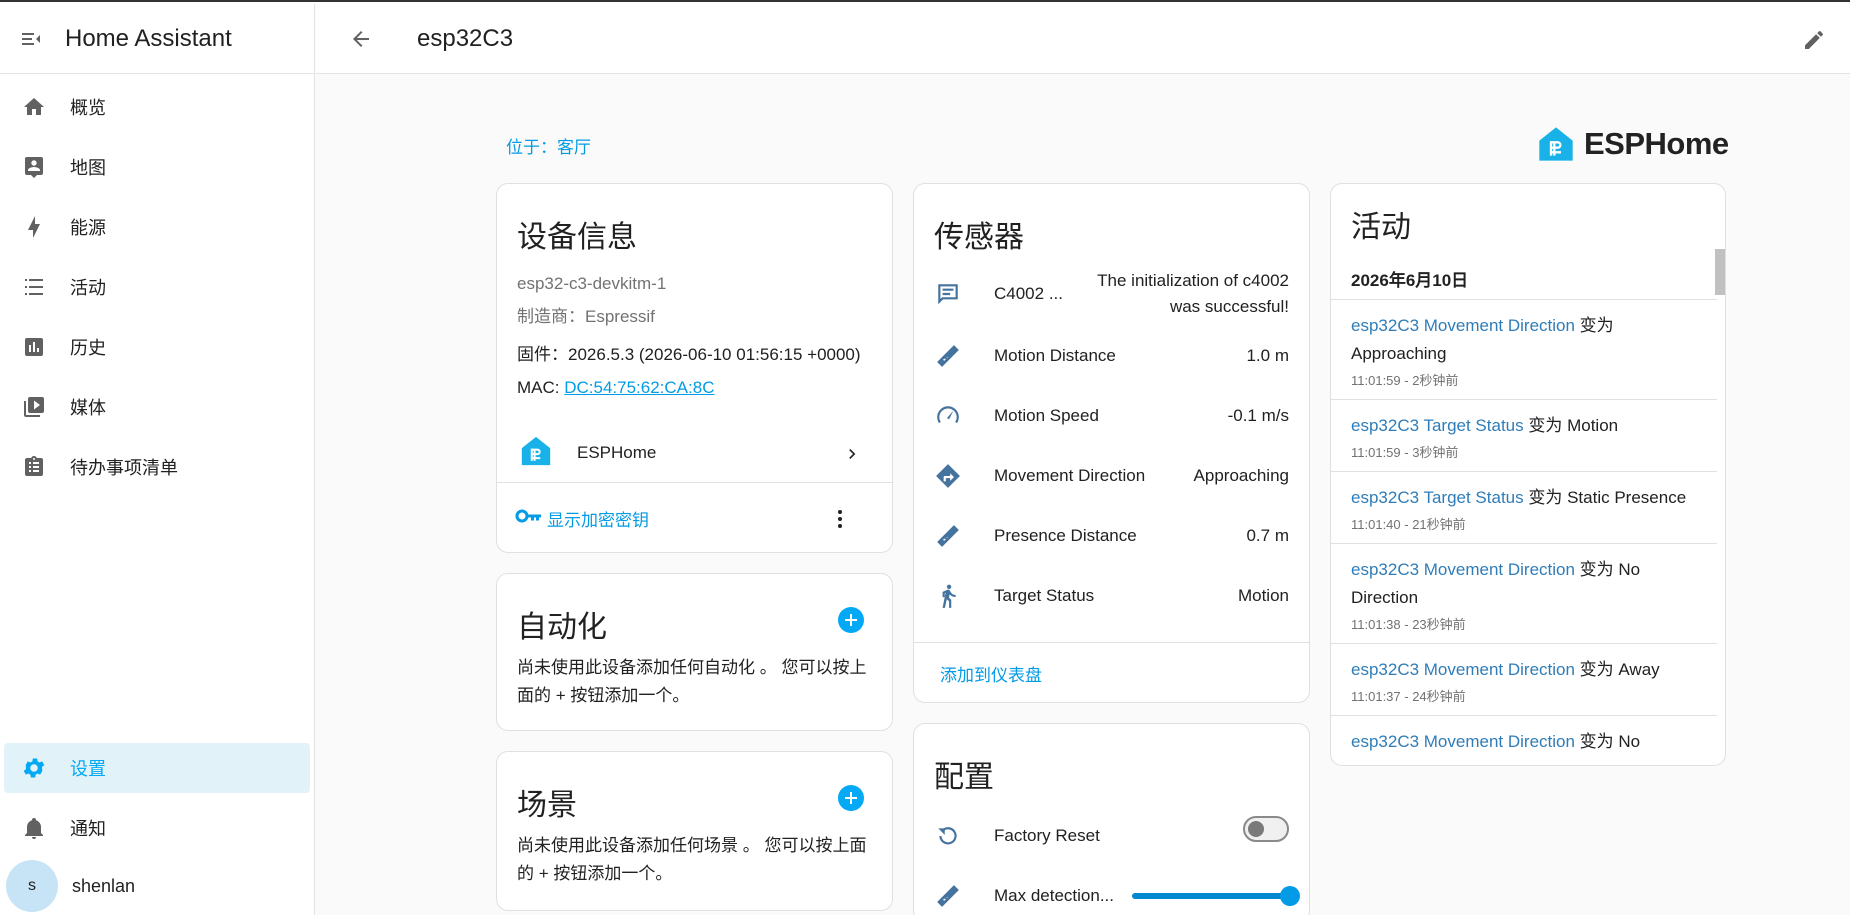 This screenshot has height=915, width=1850. I want to click on sidebar-item-label: 地图, so click(88, 168).